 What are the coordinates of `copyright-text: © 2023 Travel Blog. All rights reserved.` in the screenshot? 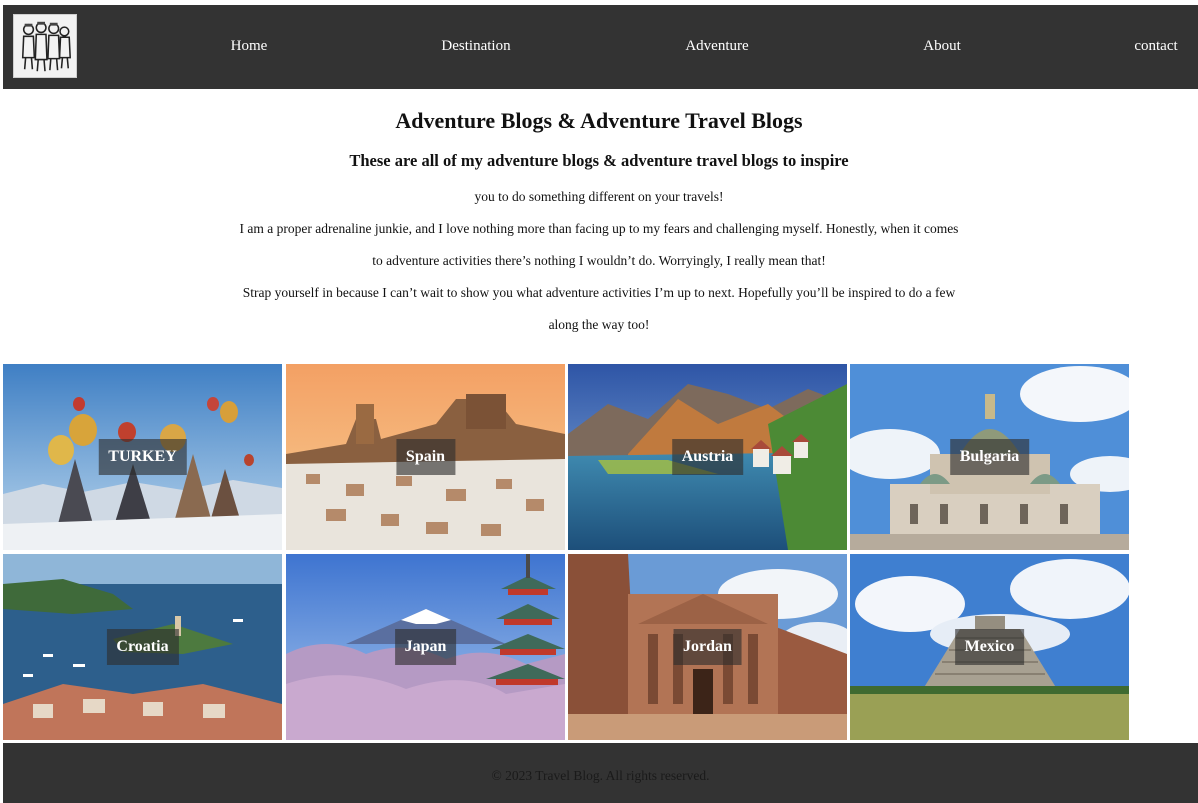 It's located at (600, 775).